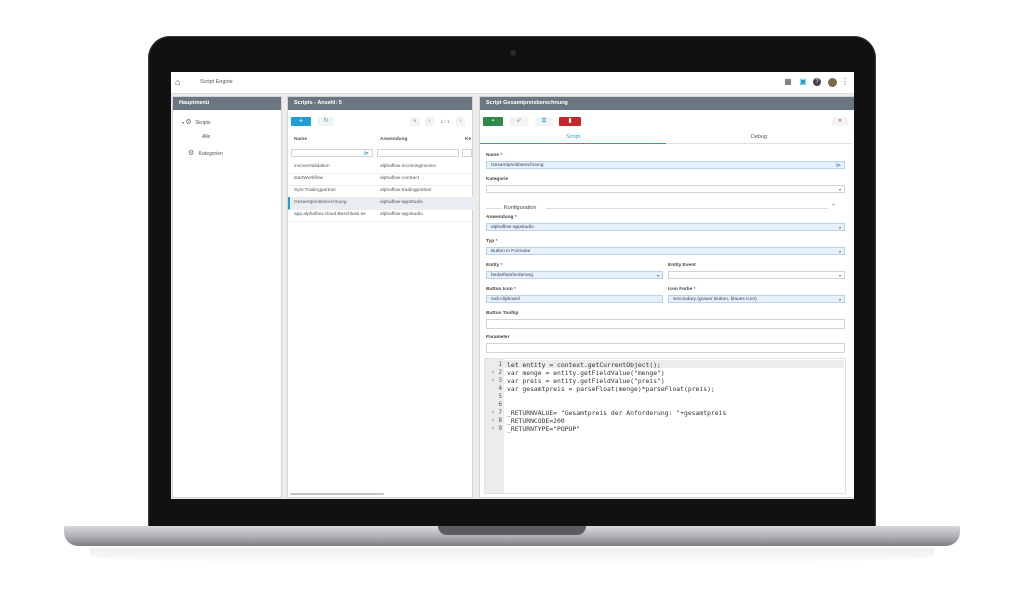 Image resolution: width=1024 pixels, height=589 pixels. I want to click on line-number: 6, so click(500, 404).